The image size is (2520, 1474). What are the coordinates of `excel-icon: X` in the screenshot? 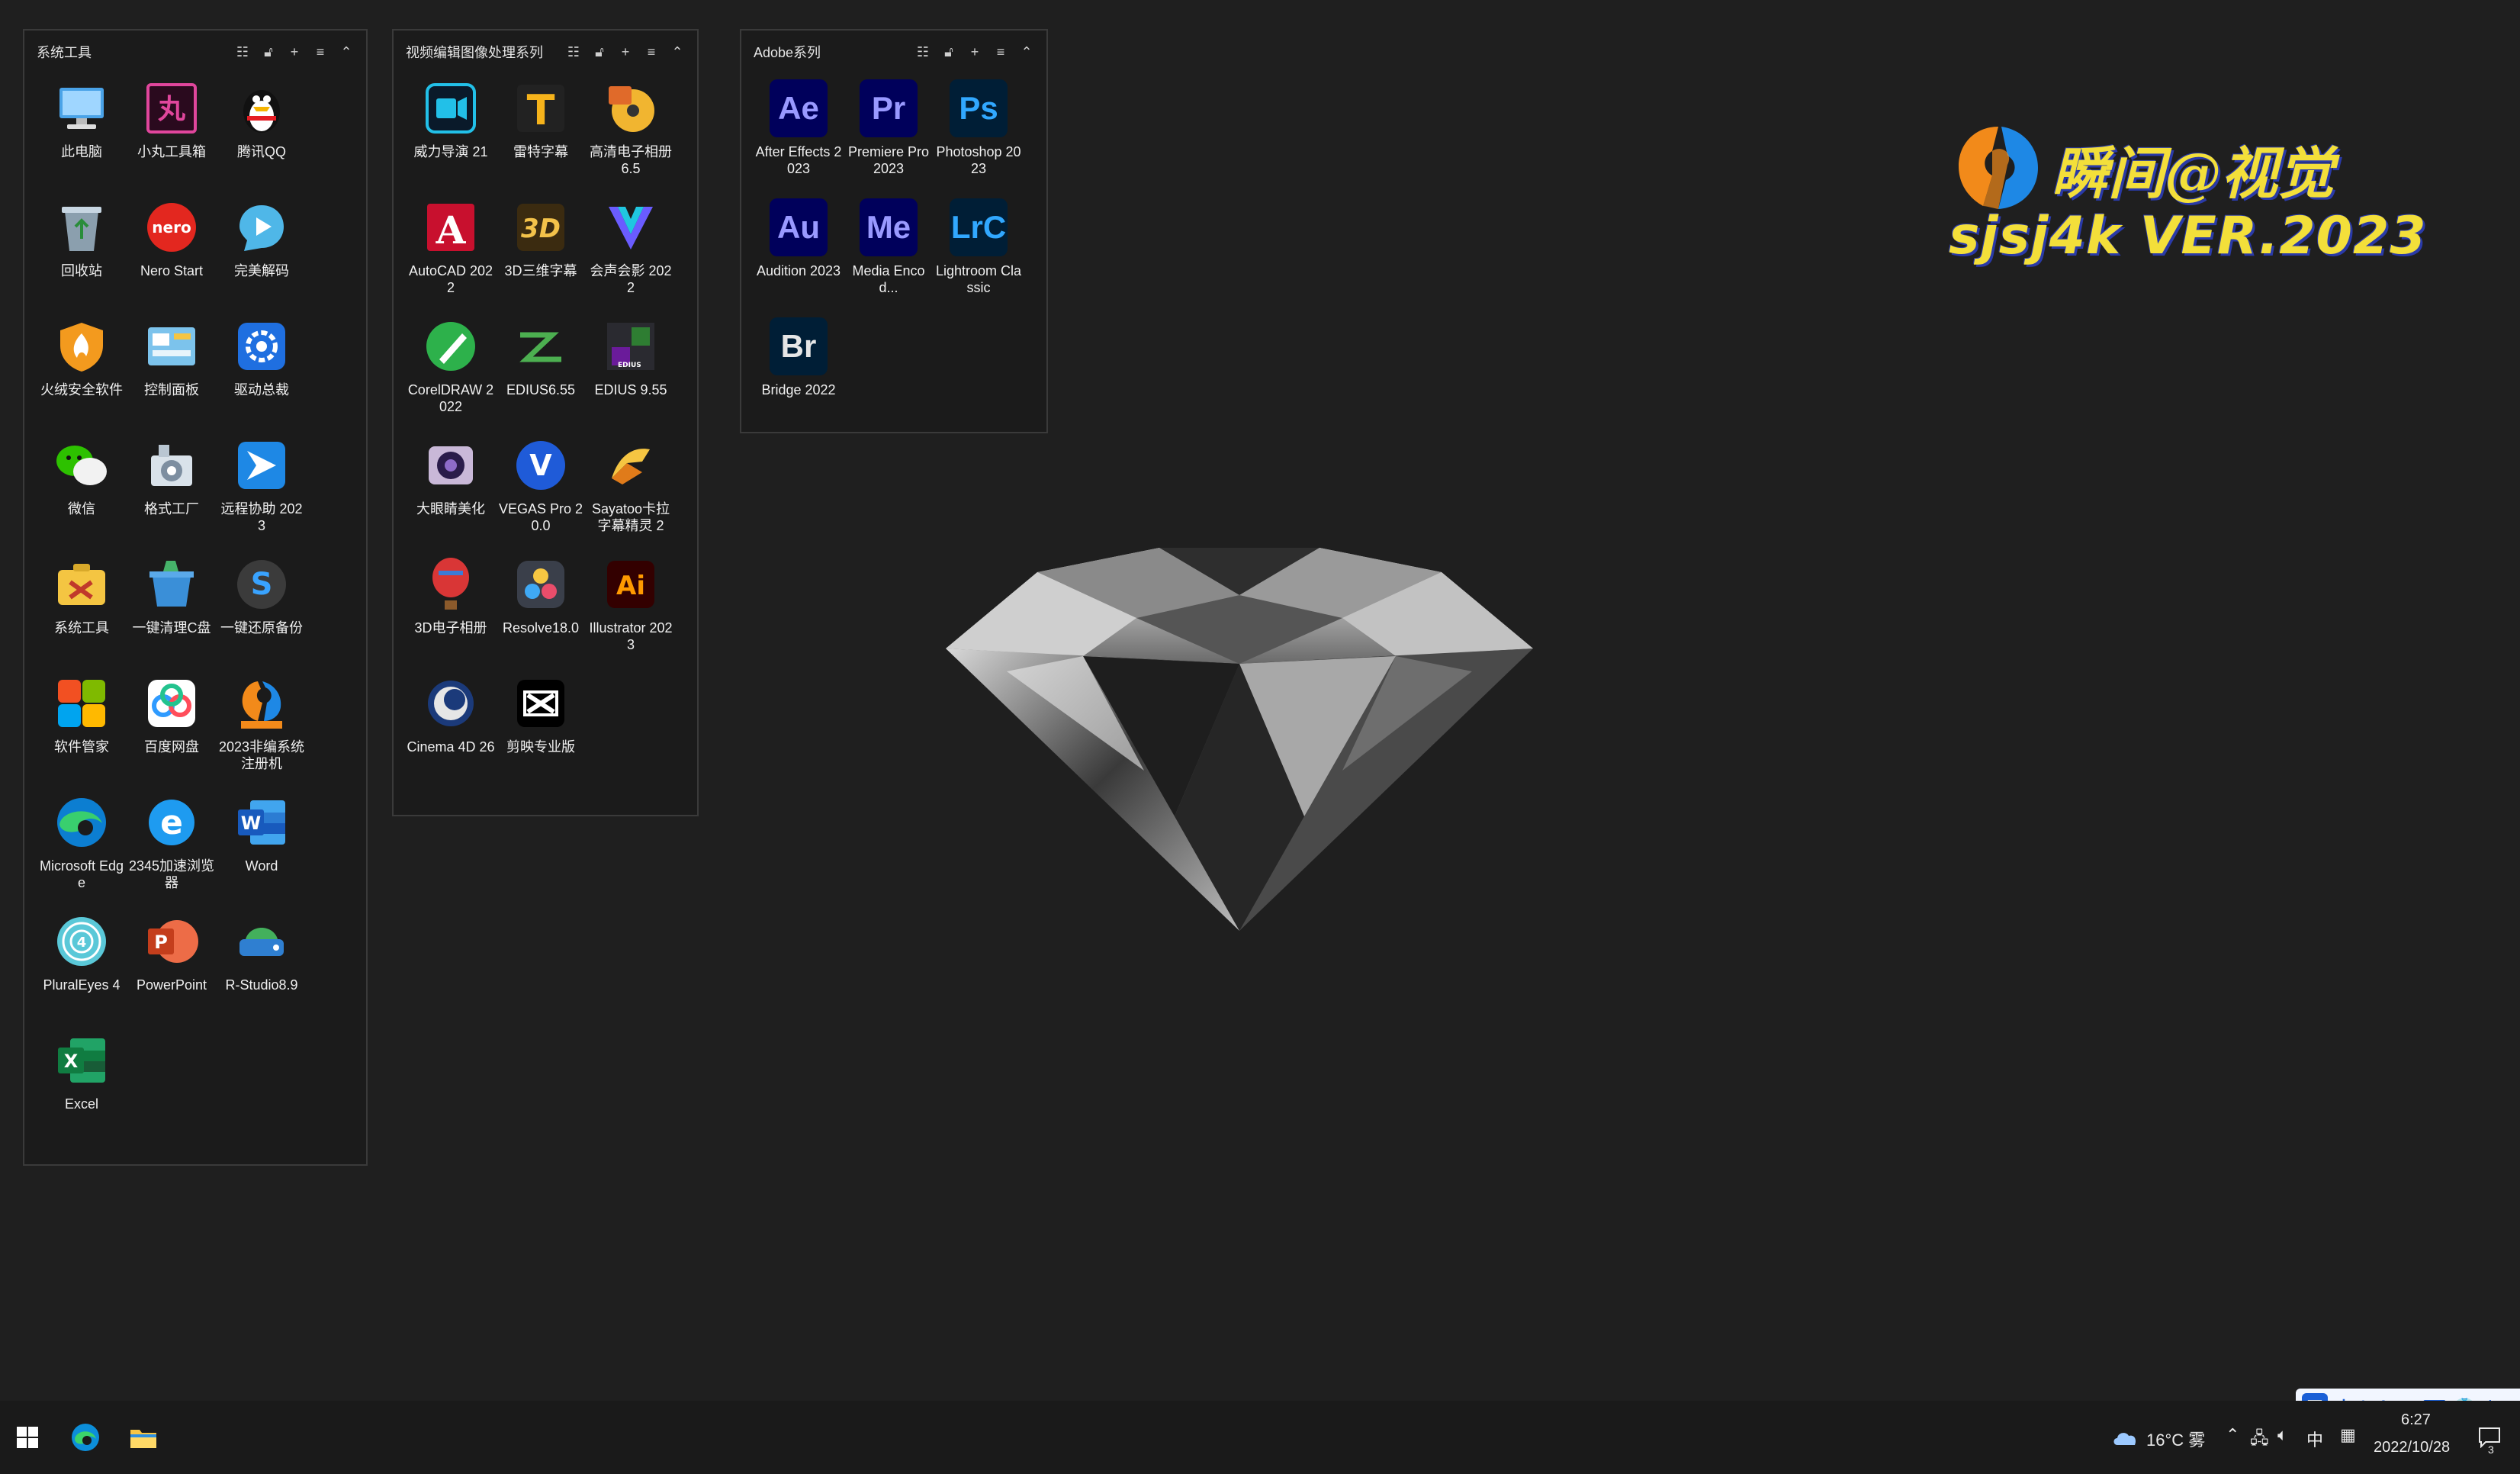 It's located at (82, 1060).